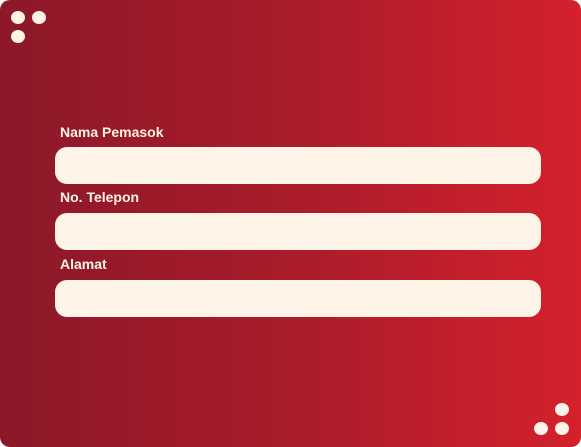 The height and width of the screenshot is (447, 581). What do you see at coordinates (112, 132) in the screenshot?
I see `supplier-name-label: Nama Pemasok` at bounding box center [112, 132].